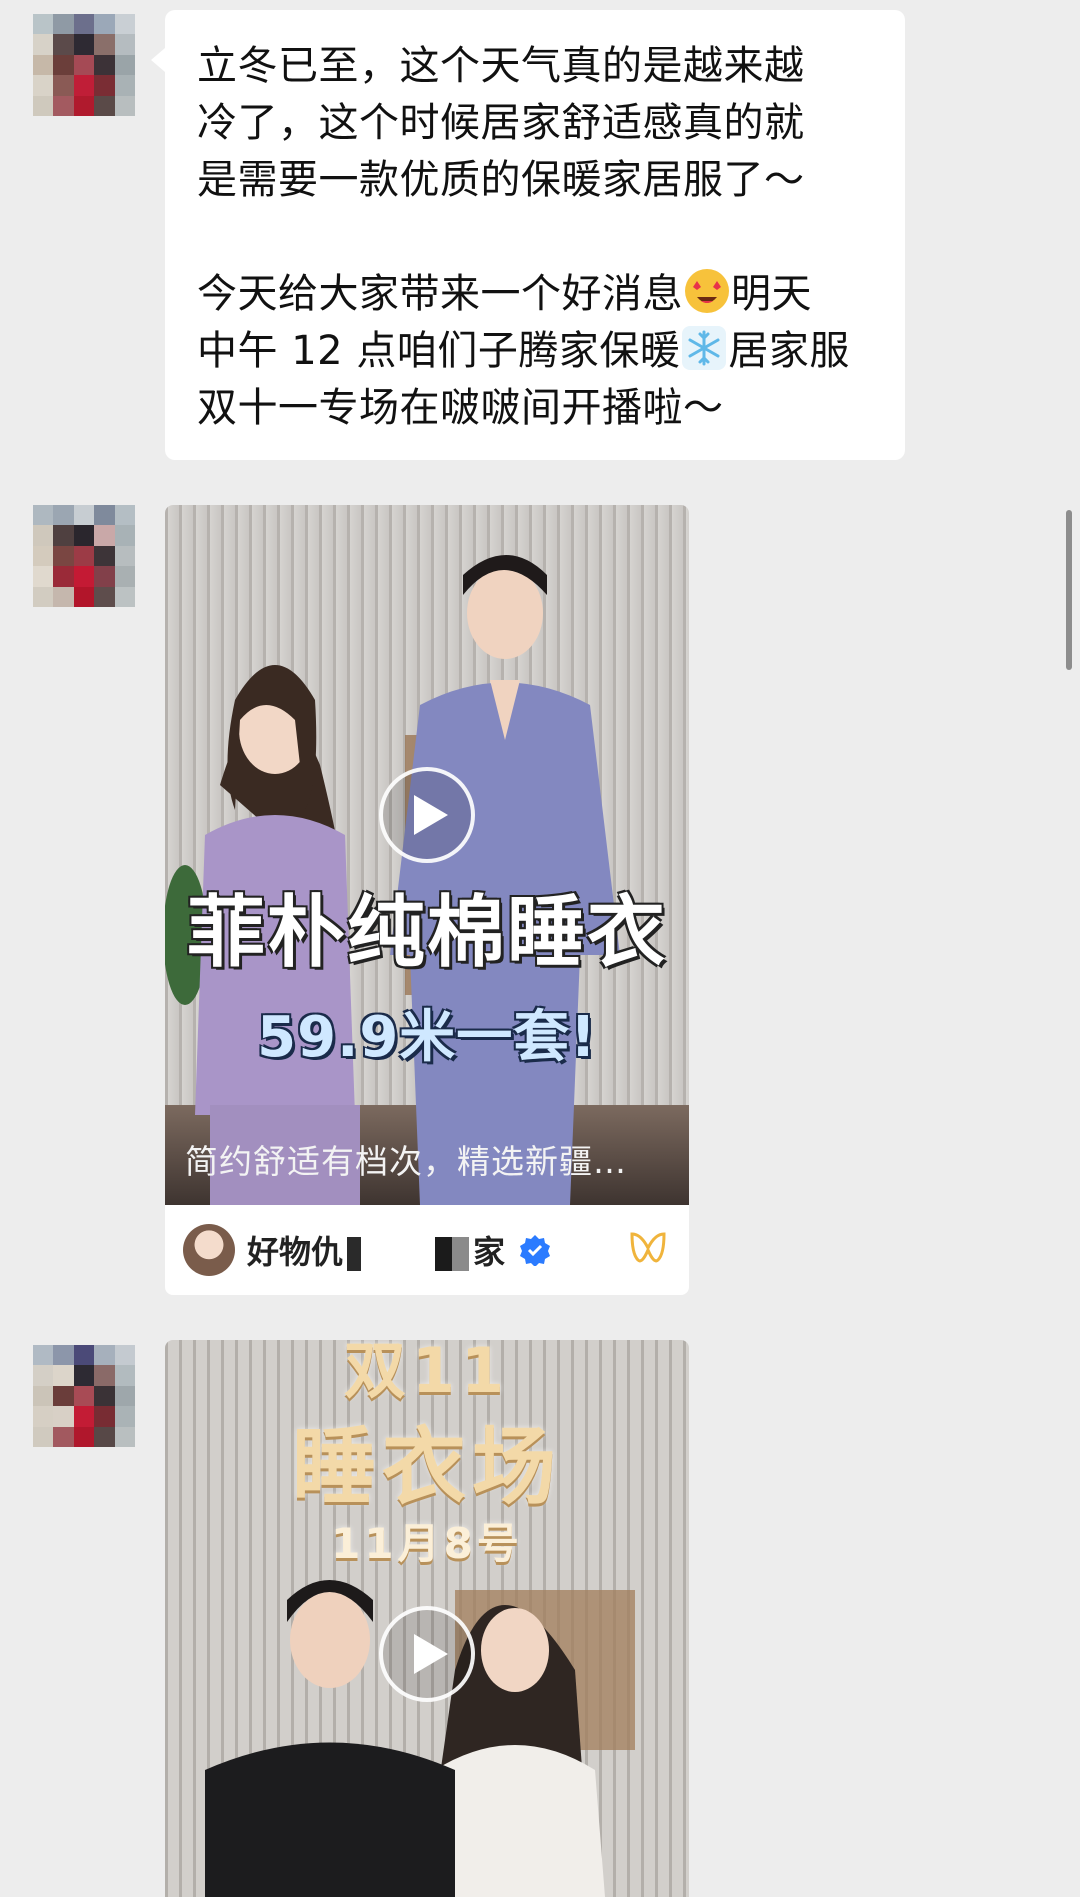  I want to click on message-line: 双十一专场在啵啵间开播啦～, so click(460, 408).